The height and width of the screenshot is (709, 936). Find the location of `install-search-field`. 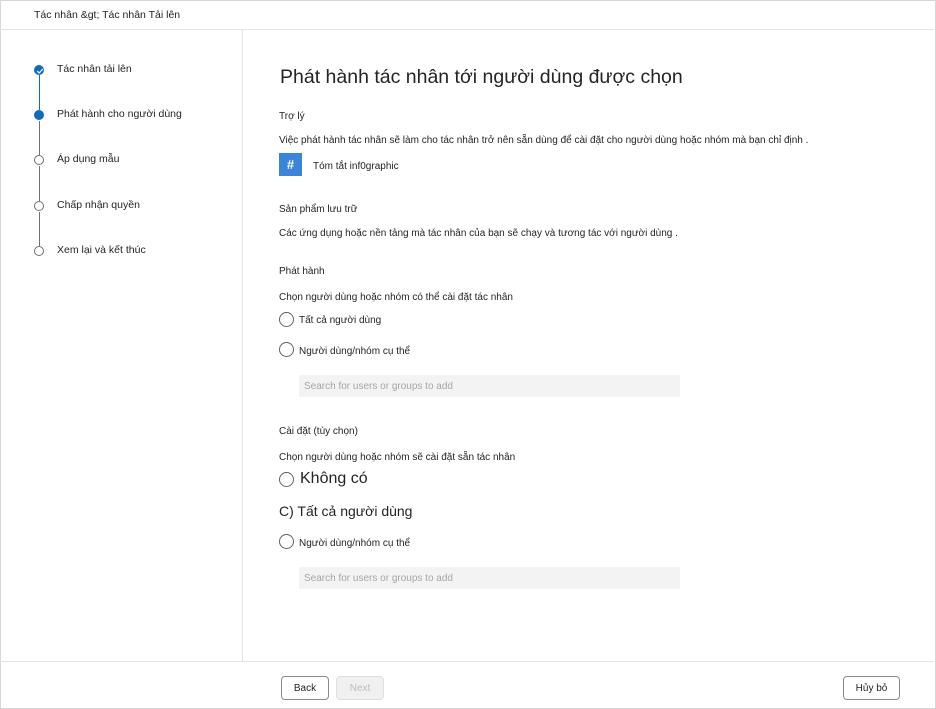

install-search-field is located at coordinates (489, 578).